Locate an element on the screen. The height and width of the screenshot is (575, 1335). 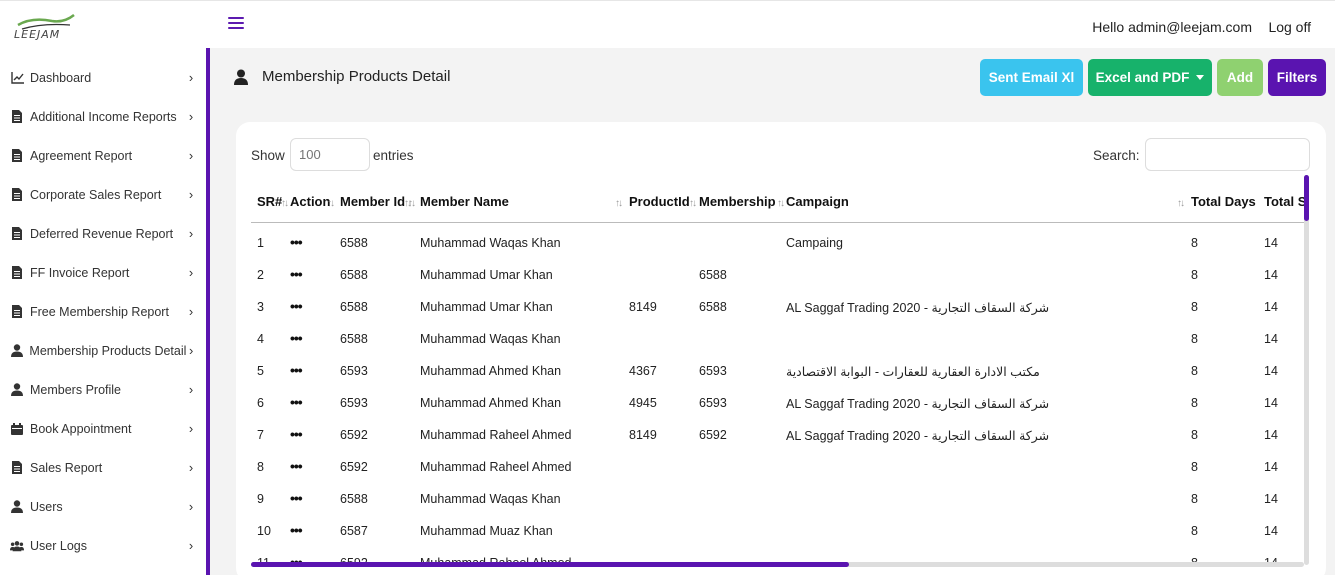
add-button: Add is located at coordinates (1240, 77).